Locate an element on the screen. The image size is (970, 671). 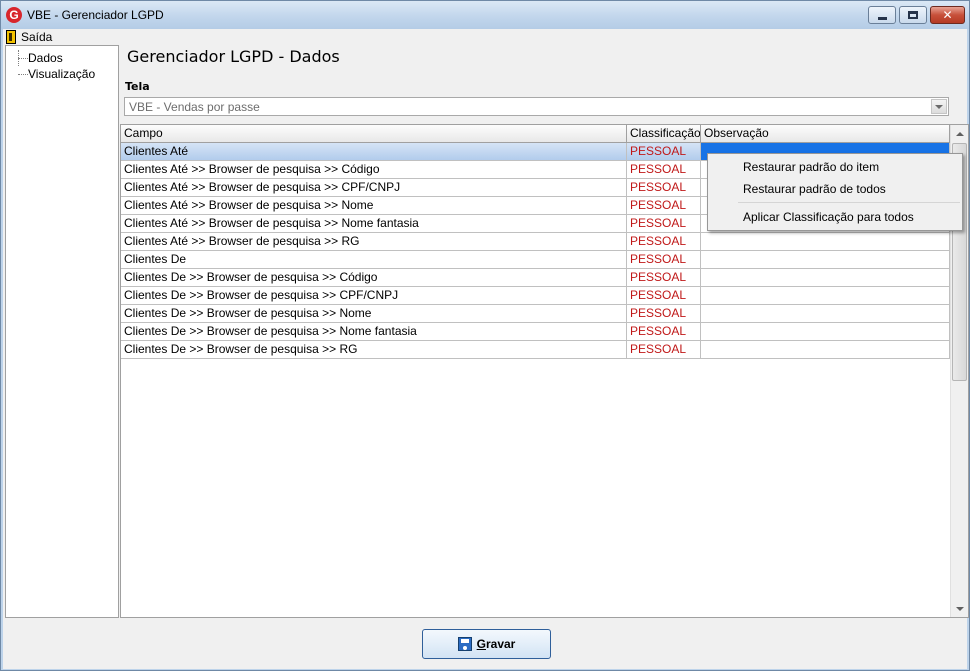
context-menu-apply-classification-all: Aplicar Classificação para todos is located at coordinates (828, 217).